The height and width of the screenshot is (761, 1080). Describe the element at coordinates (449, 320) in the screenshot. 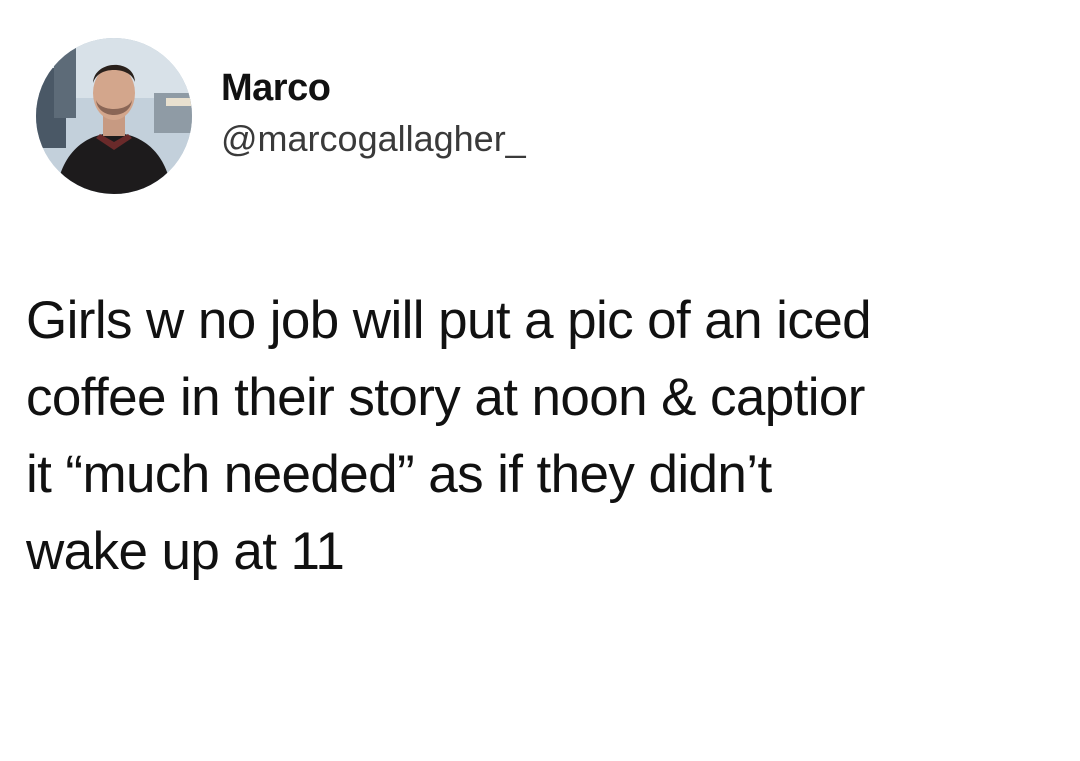

I see `tweet-text-line: Girls w no job will put a pic of an iced` at that location.